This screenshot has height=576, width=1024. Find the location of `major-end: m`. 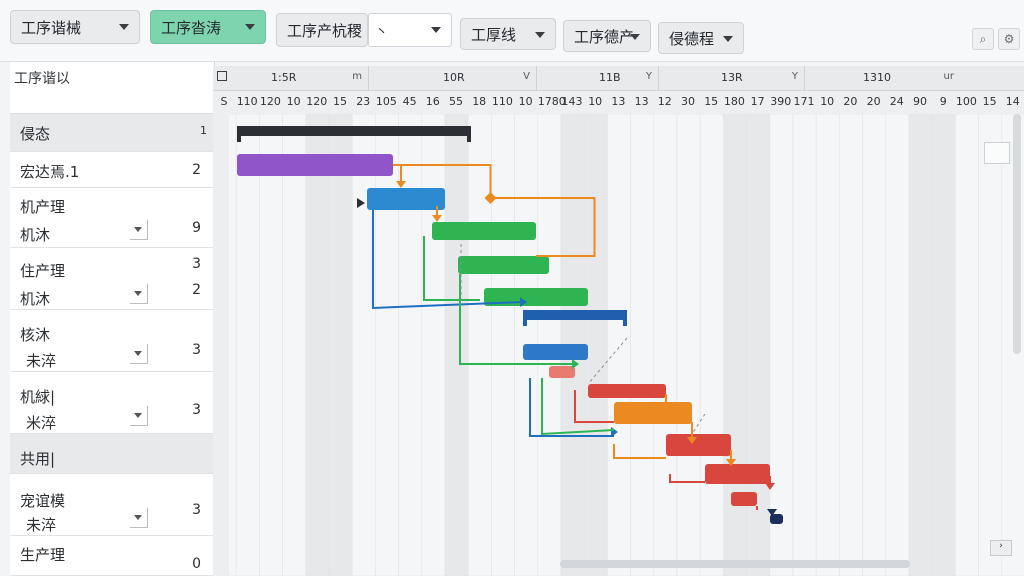

major-end: m is located at coordinates (357, 76).